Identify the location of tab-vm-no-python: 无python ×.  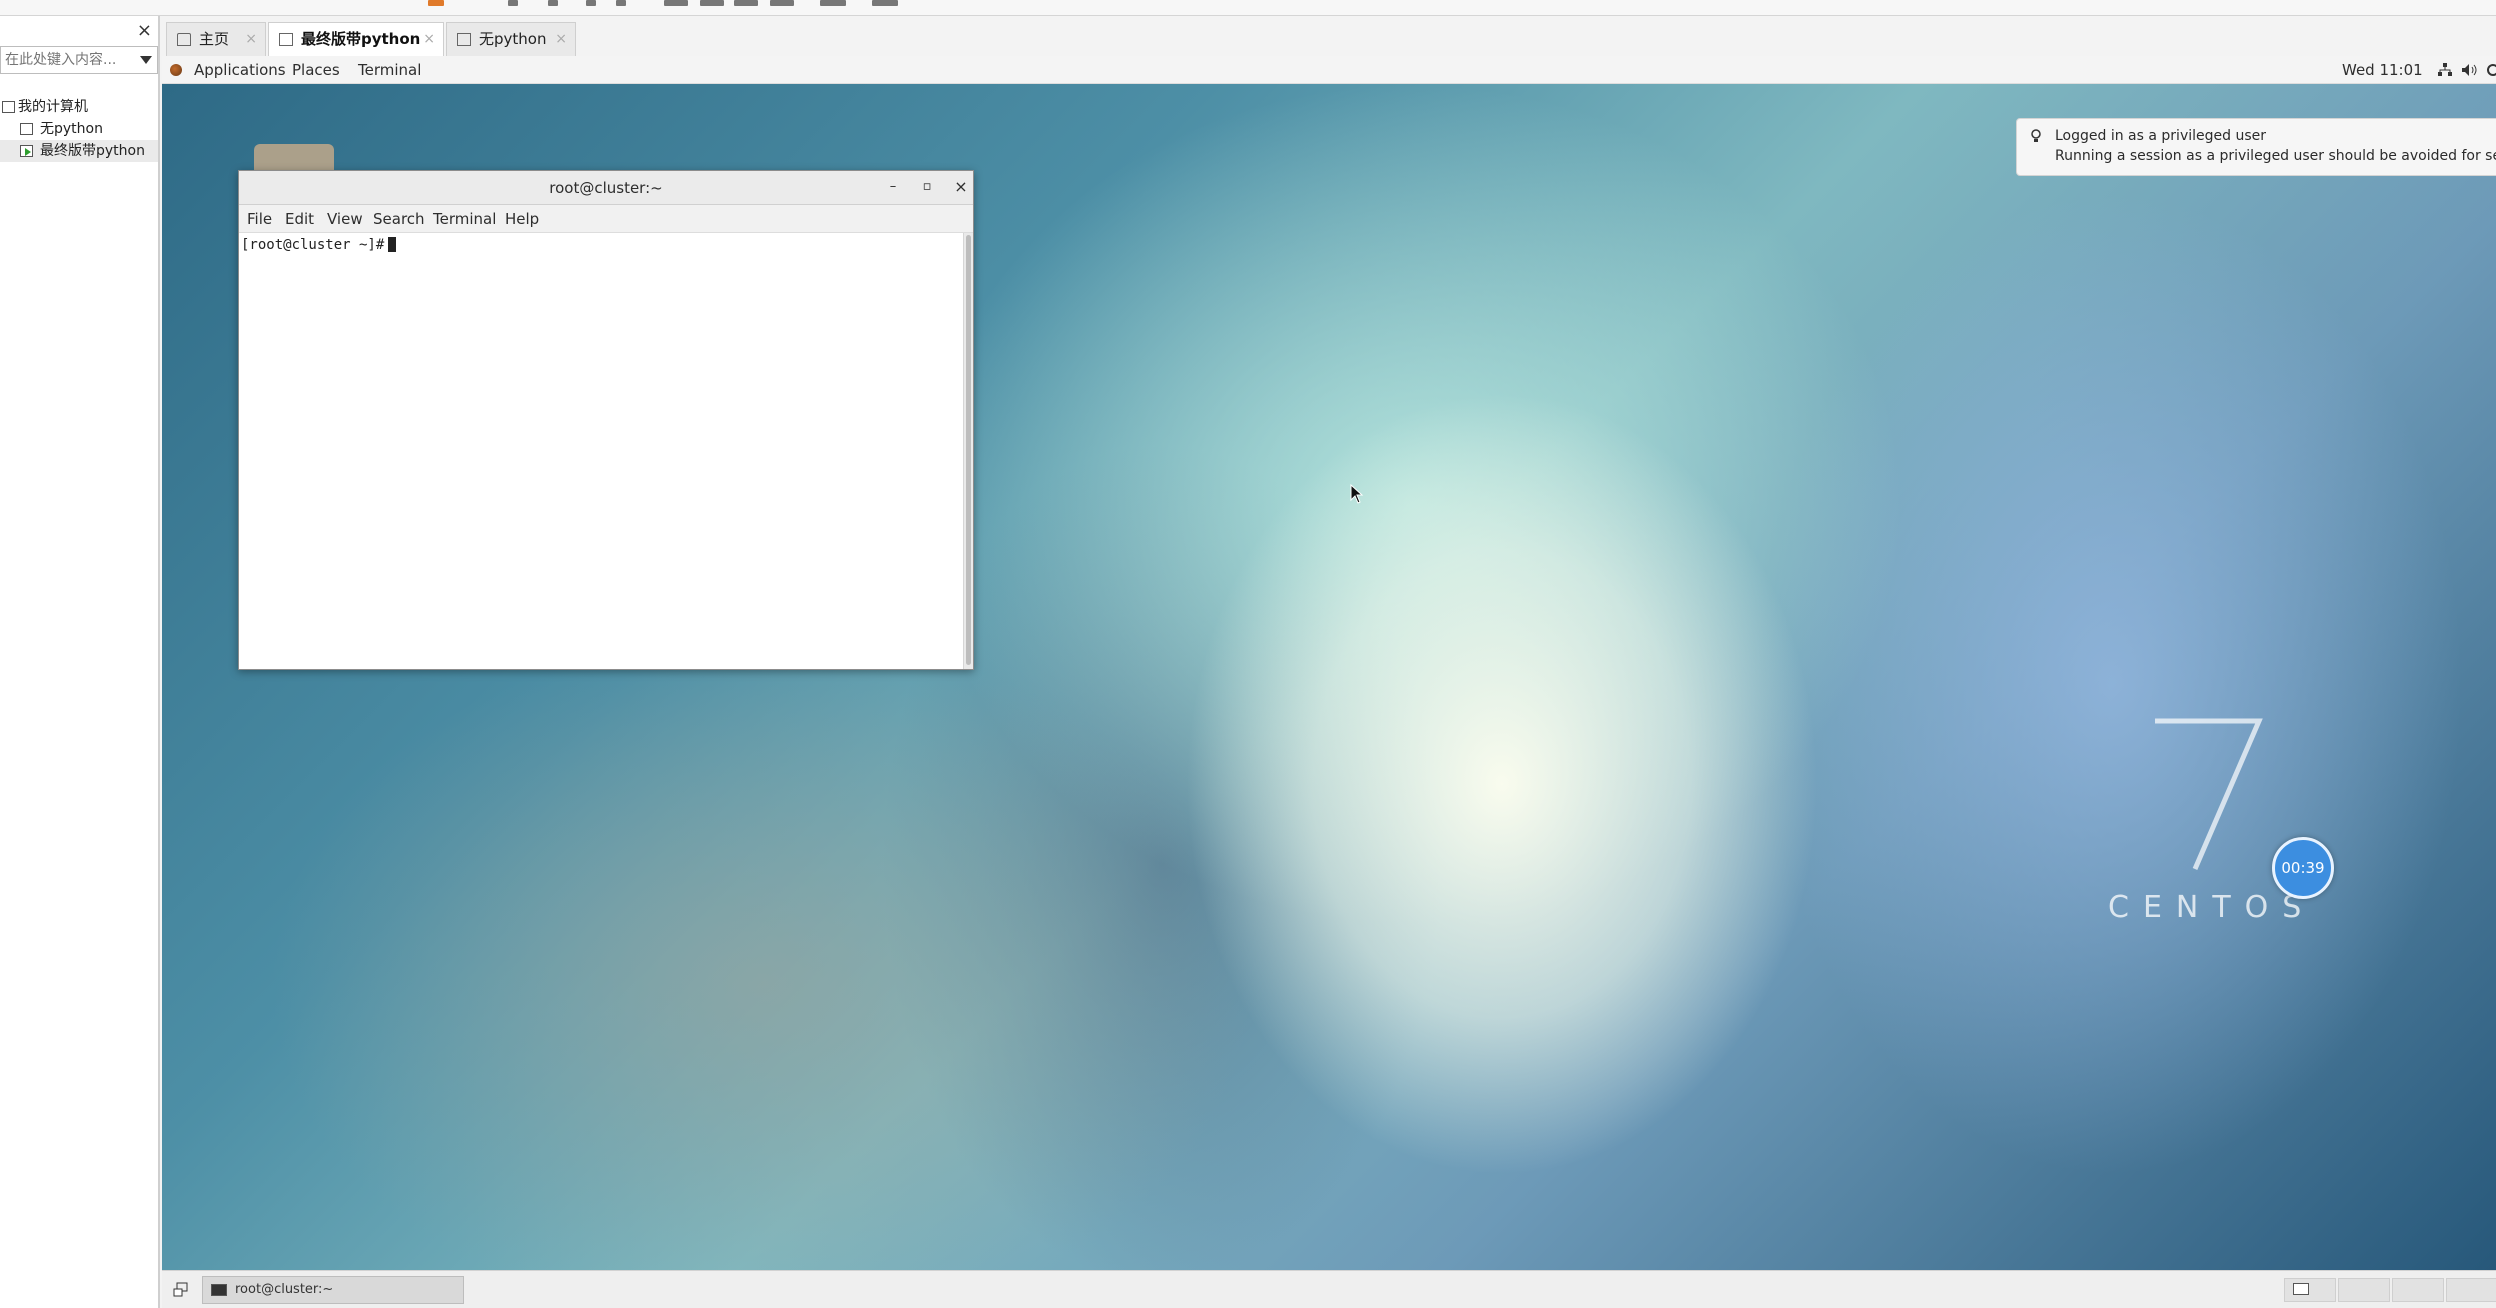
(511, 39).